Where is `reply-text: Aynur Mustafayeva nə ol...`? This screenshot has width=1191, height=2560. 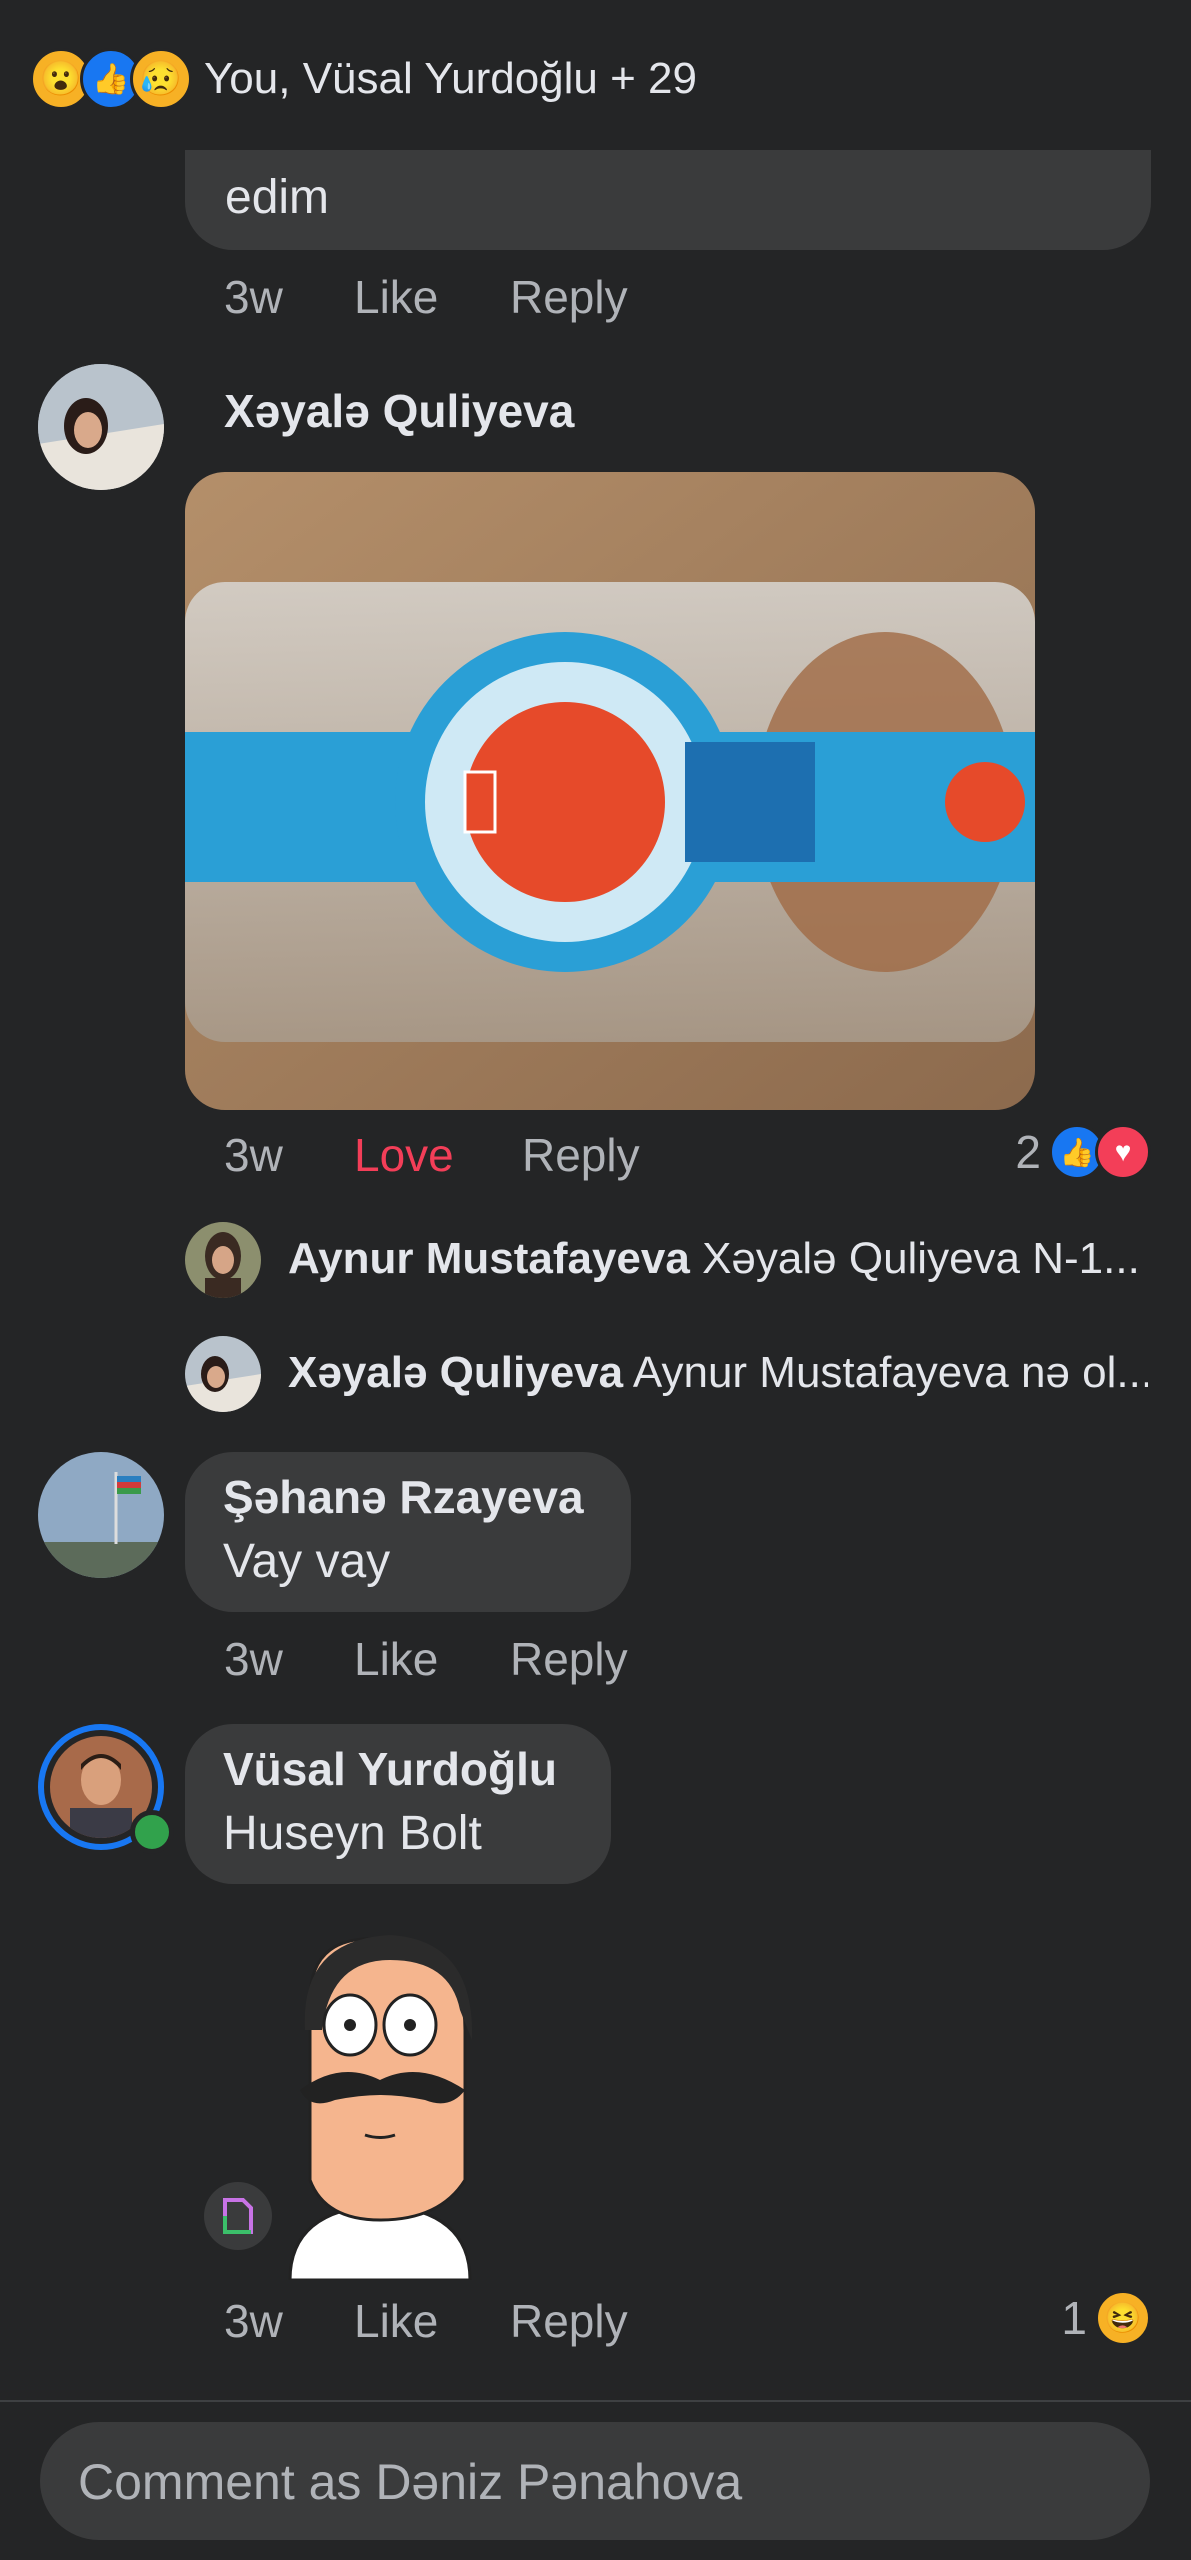 reply-text: Aynur Mustafayeva nə ol... is located at coordinates (890, 1372).